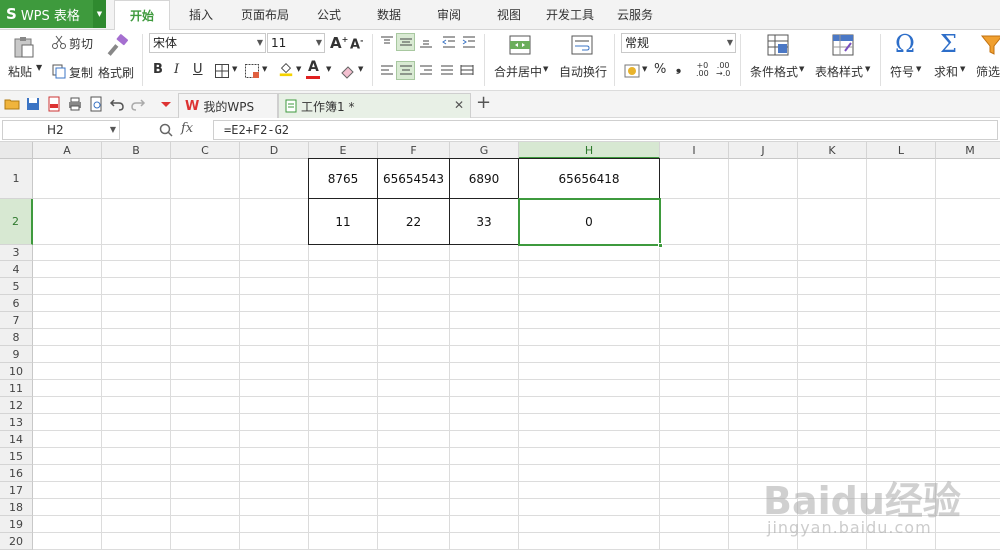 The width and height of the screenshot is (1000, 556). Describe the element at coordinates (16, 490) in the screenshot. I see `row-header-17: 17` at that location.